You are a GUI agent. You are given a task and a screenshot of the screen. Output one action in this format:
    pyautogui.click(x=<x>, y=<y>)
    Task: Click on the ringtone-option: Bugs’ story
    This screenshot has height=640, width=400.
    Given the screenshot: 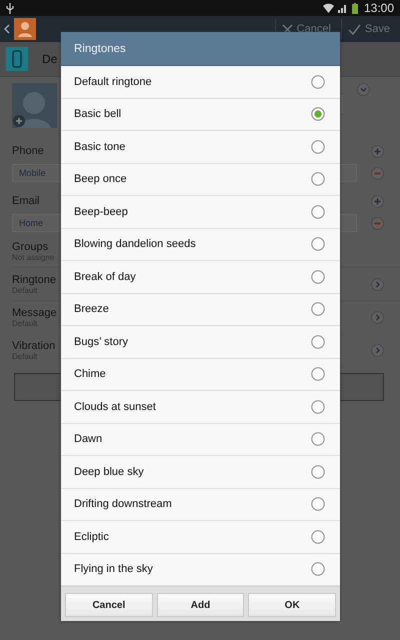 What is the action you would take?
    pyautogui.click(x=200, y=342)
    